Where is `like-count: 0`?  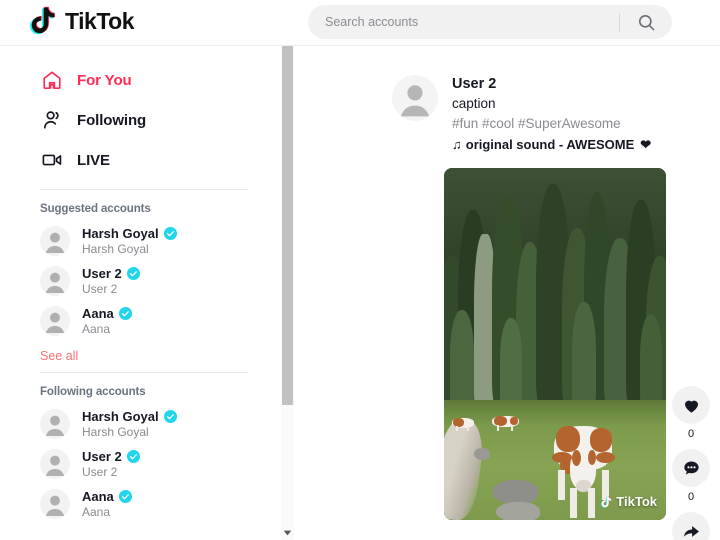 like-count: 0 is located at coordinates (691, 434).